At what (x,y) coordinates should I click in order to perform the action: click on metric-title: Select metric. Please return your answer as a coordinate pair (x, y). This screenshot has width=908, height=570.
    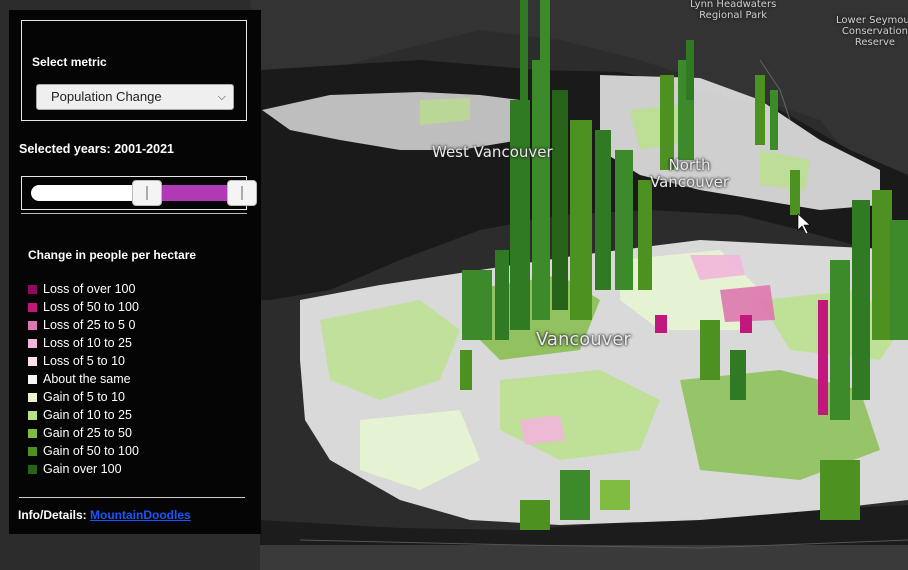
    Looking at the image, I should click on (69, 62).